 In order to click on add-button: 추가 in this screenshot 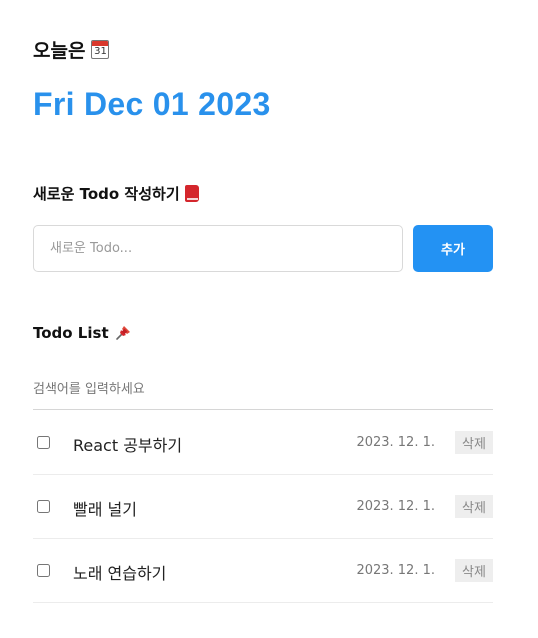, I will do `click(453, 248)`.